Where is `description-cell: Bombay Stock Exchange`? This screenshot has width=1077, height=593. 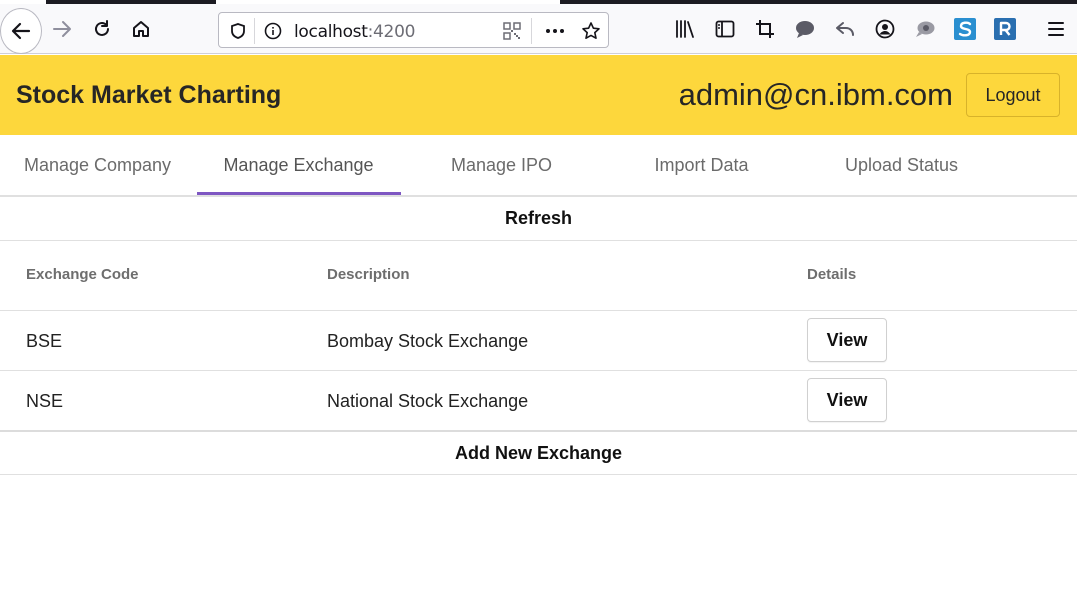
description-cell: Bombay Stock Exchange is located at coordinates (428, 341).